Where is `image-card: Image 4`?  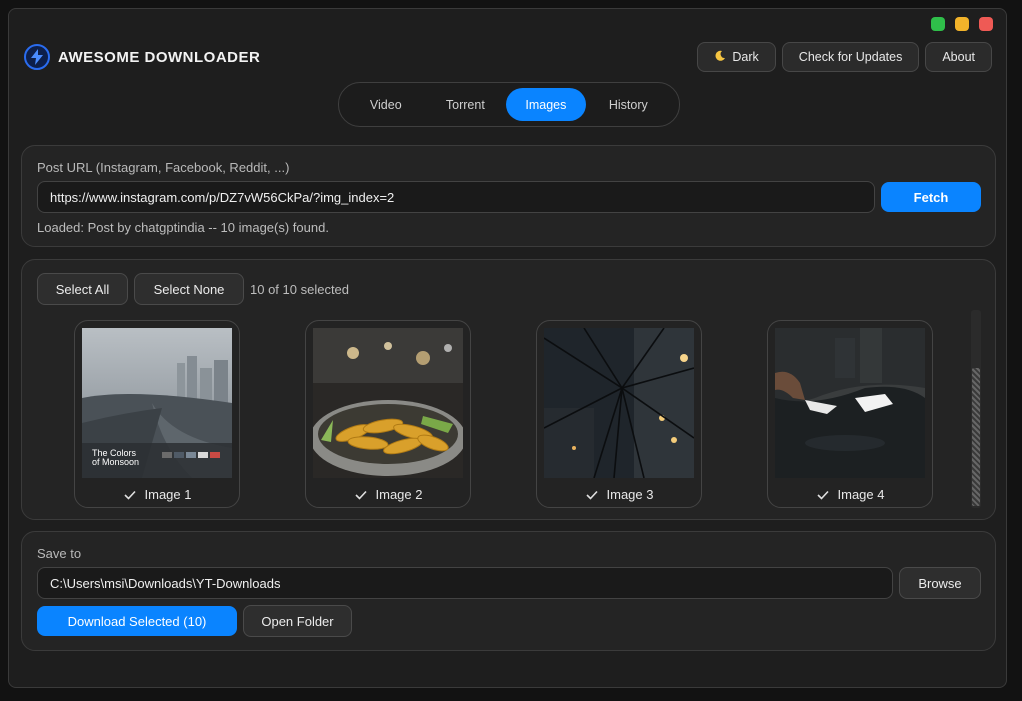 image-card: Image 4 is located at coordinates (850, 414).